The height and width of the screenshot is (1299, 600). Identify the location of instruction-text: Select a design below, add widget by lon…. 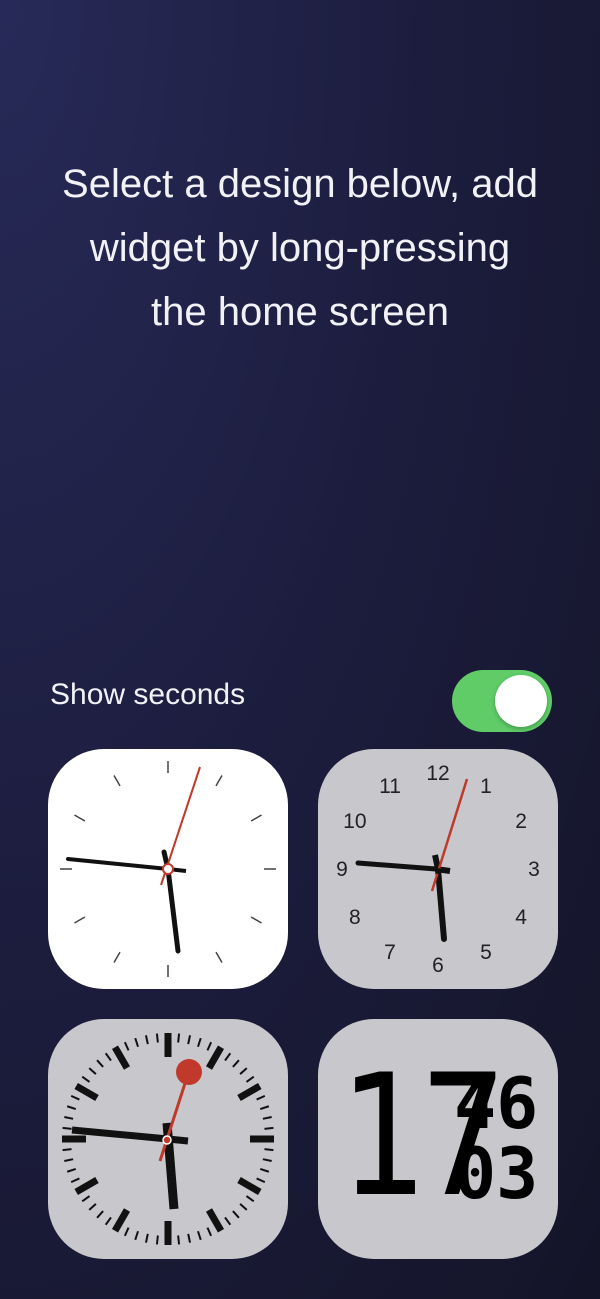
(300, 248).